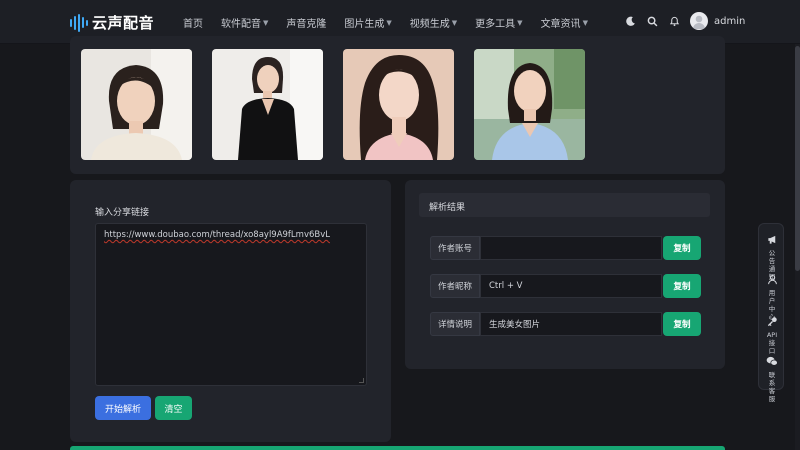 This screenshot has width=800, height=450. I want to click on nav-item-software-dubbing: 软件配音 ▼, so click(245, 23).